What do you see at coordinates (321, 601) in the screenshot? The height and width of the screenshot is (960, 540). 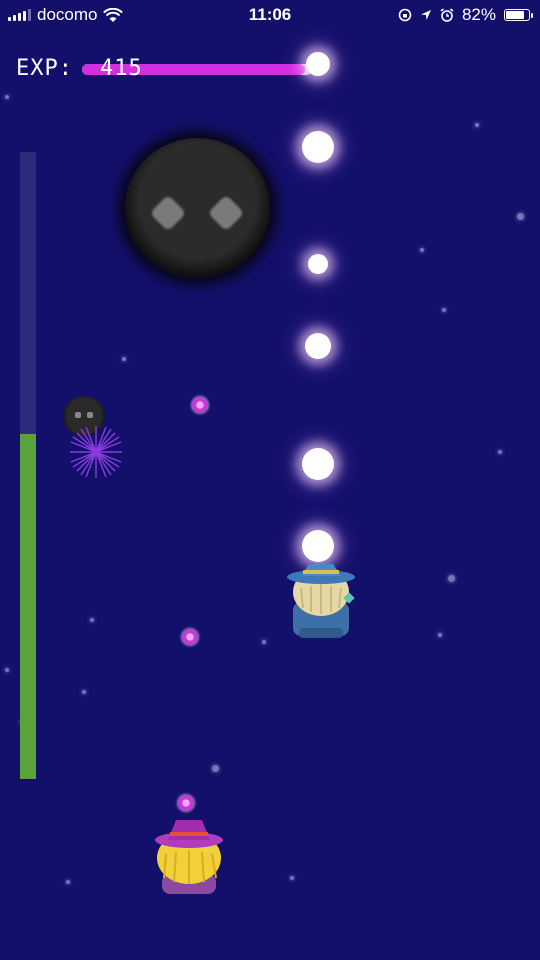 I see `ally-witch-sprite` at bounding box center [321, 601].